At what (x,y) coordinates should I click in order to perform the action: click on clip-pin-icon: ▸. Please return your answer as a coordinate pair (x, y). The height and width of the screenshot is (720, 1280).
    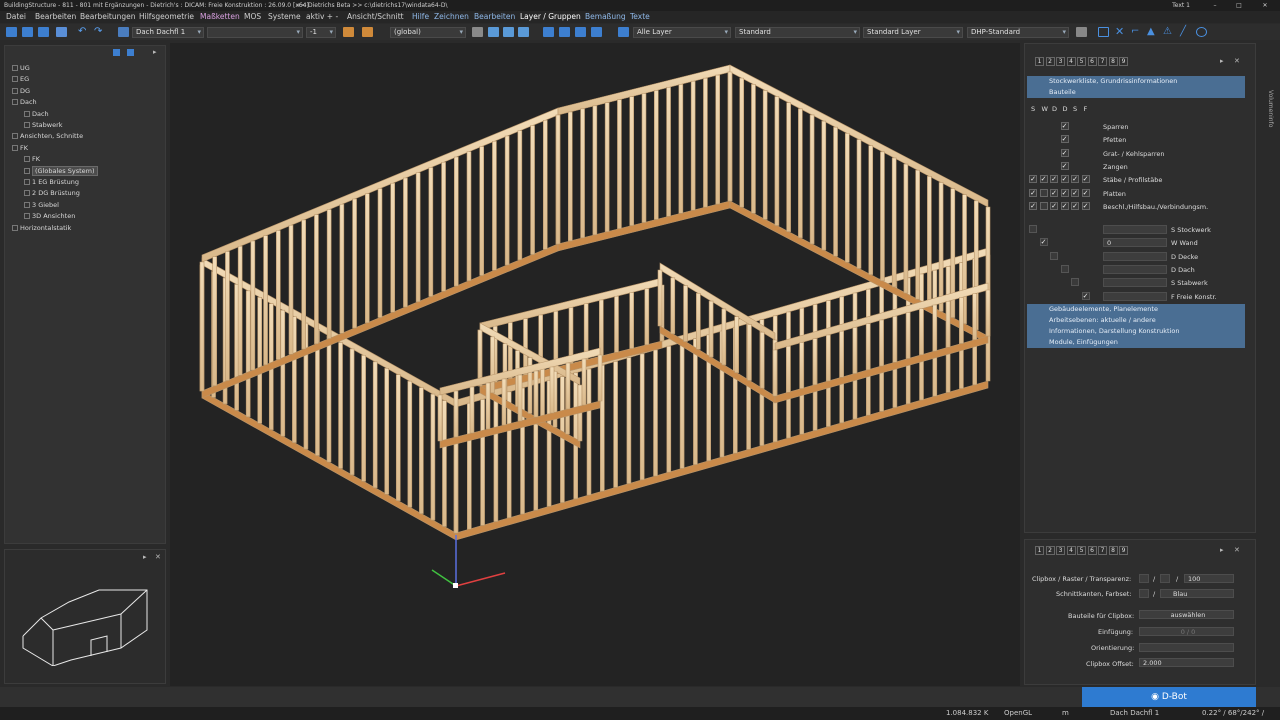
    Looking at the image, I should click on (1222, 550).